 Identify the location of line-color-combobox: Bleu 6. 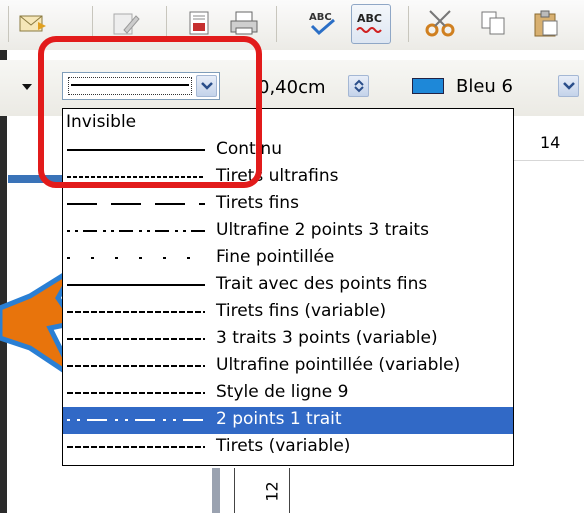
(494, 86).